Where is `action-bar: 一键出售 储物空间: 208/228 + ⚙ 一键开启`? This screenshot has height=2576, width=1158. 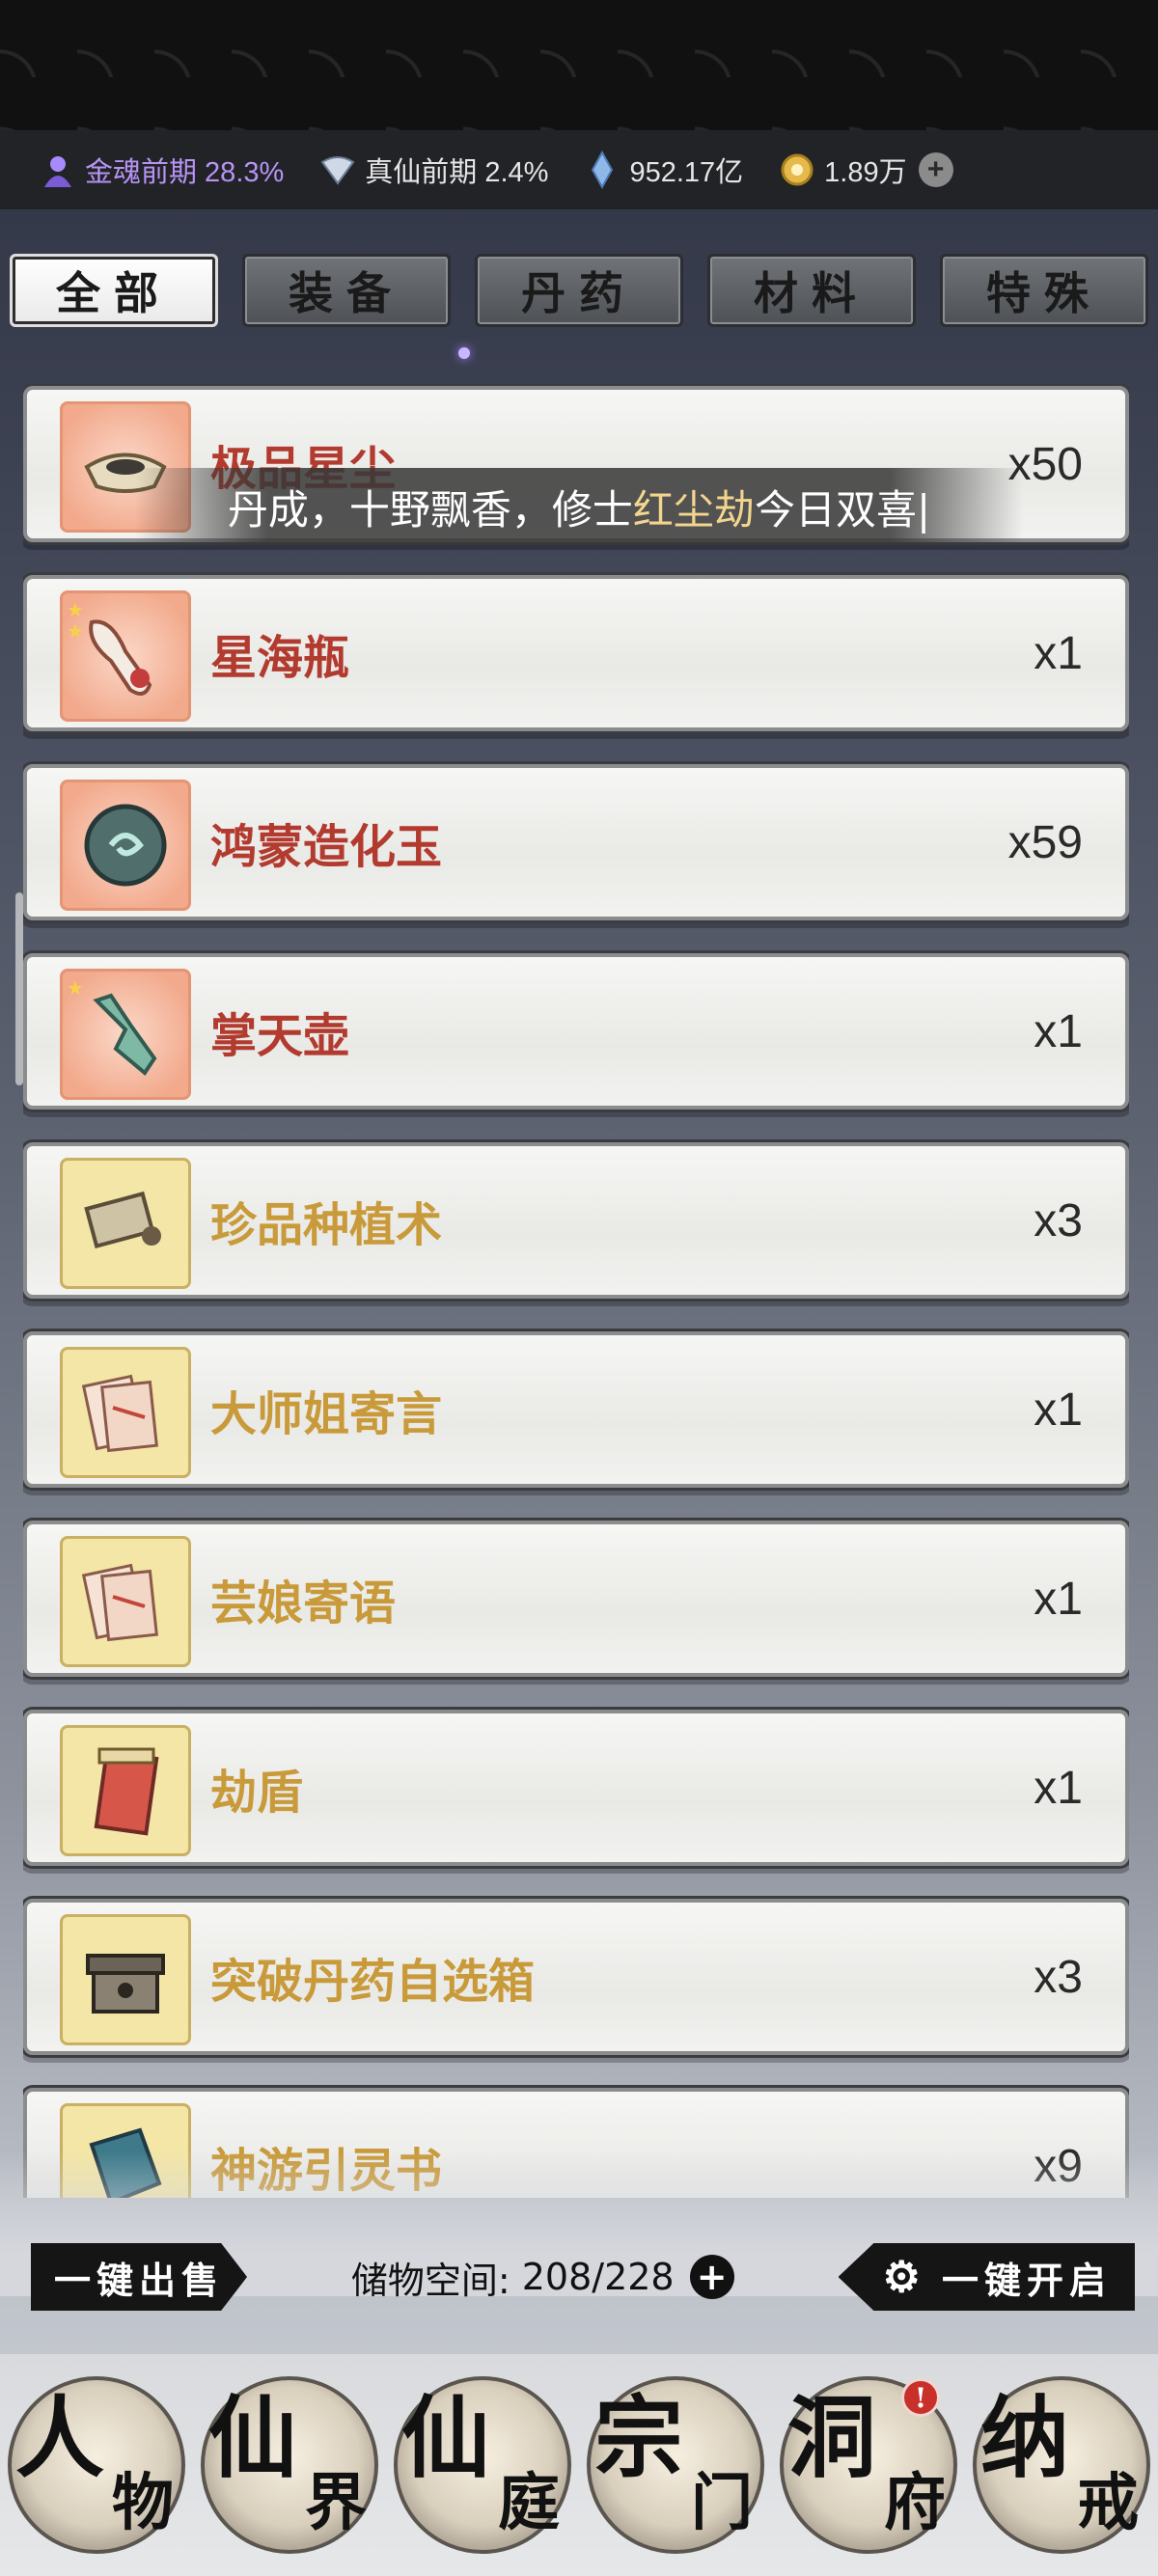
action-bar: 一键出售 储物空间: 208/228 + ⚙ 一键开启 is located at coordinates (579, 2277).